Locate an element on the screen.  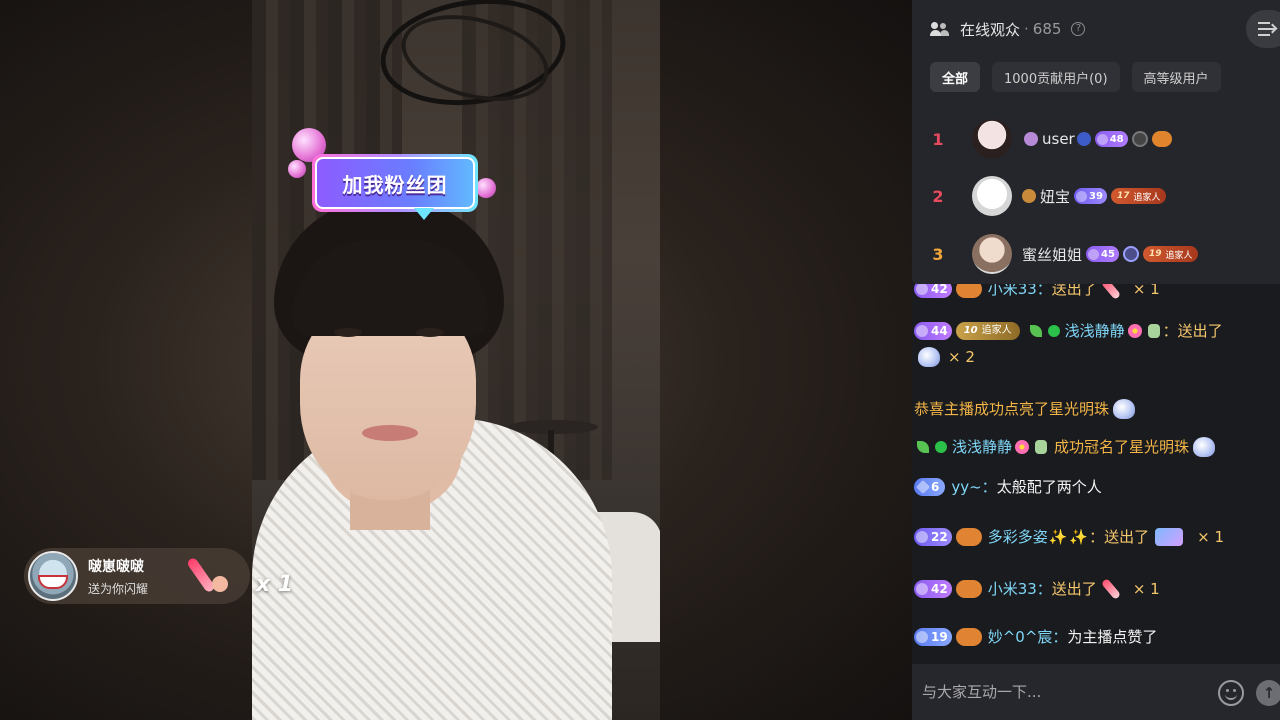
chat-message: 44 10 追家人 浅浅静静 ：送出了 × 2 is located at coordinates (1096, 344).